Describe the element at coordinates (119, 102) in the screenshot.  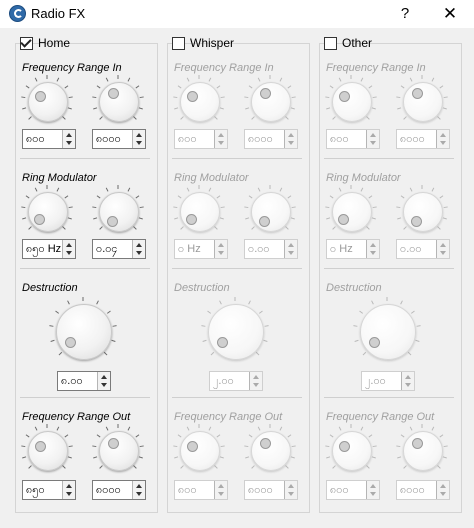
I see `freq-in-high-knob` at that location.